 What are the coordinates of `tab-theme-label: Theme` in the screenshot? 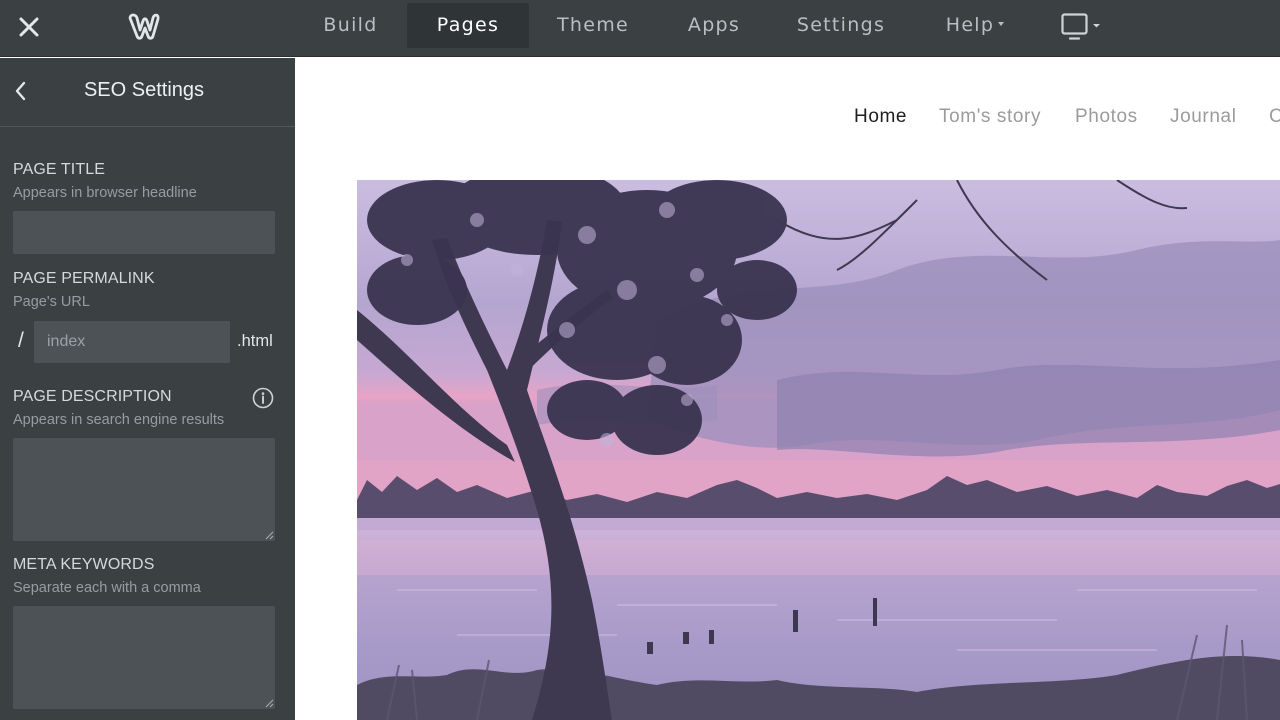 It's located at (593, 25).